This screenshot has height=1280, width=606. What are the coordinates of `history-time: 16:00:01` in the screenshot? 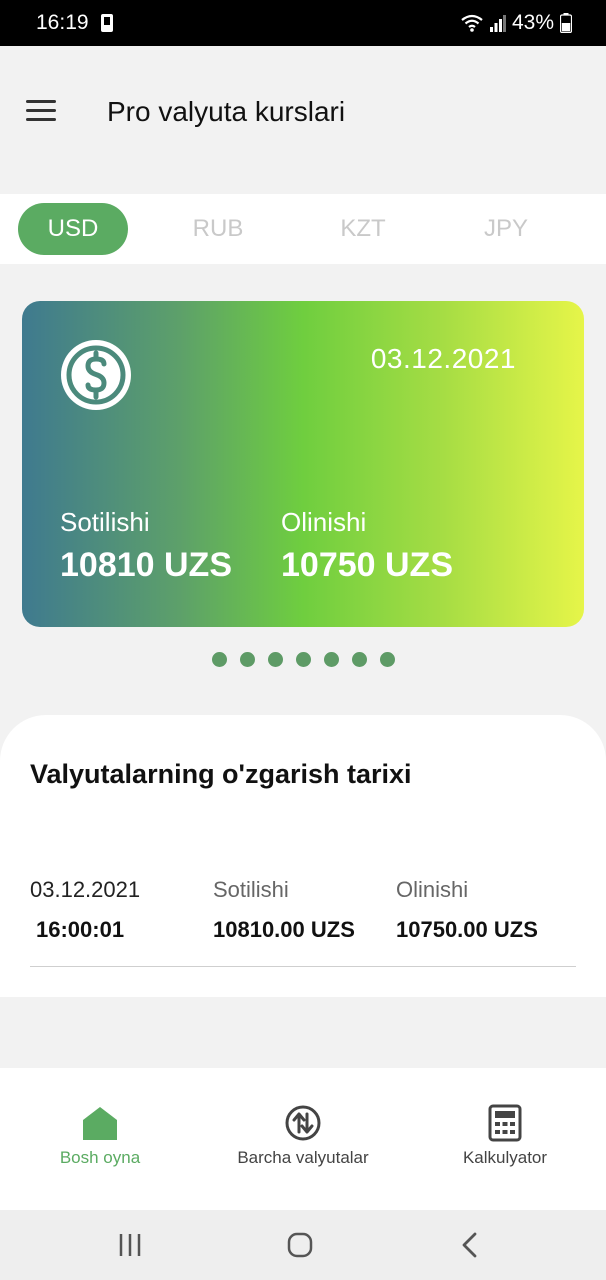 It's located at (80, 929).